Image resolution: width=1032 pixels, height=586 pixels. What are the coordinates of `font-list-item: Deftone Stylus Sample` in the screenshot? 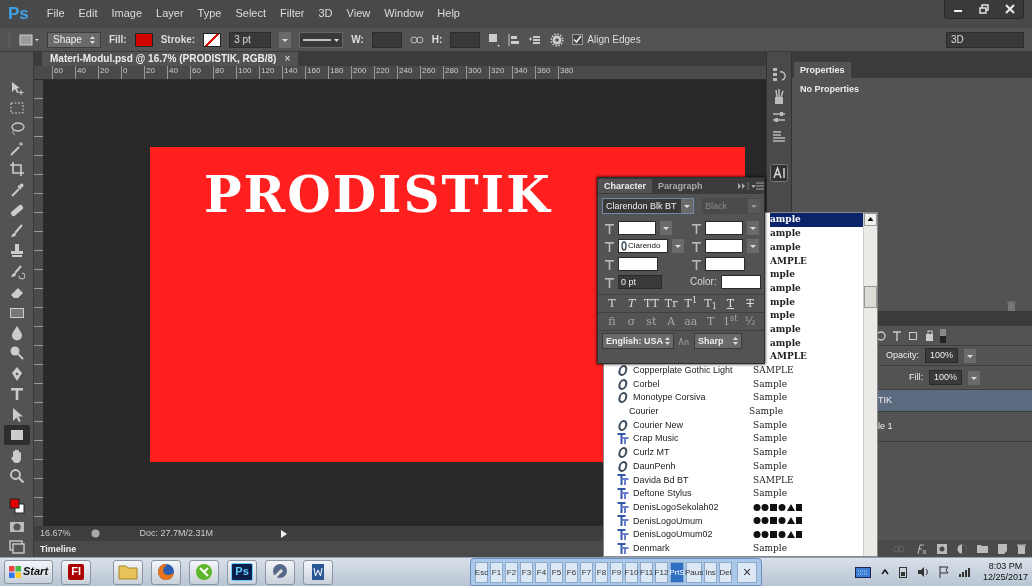 It's located at (733, 493).